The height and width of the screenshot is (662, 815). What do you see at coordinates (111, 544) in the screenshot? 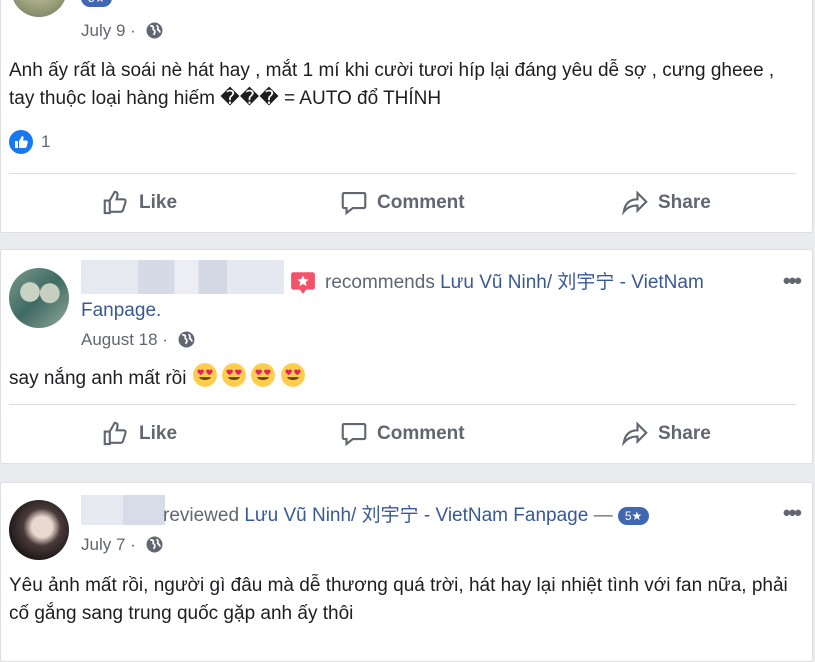
I see `post-date: July 7 ·` at bounding box center [111, 544].